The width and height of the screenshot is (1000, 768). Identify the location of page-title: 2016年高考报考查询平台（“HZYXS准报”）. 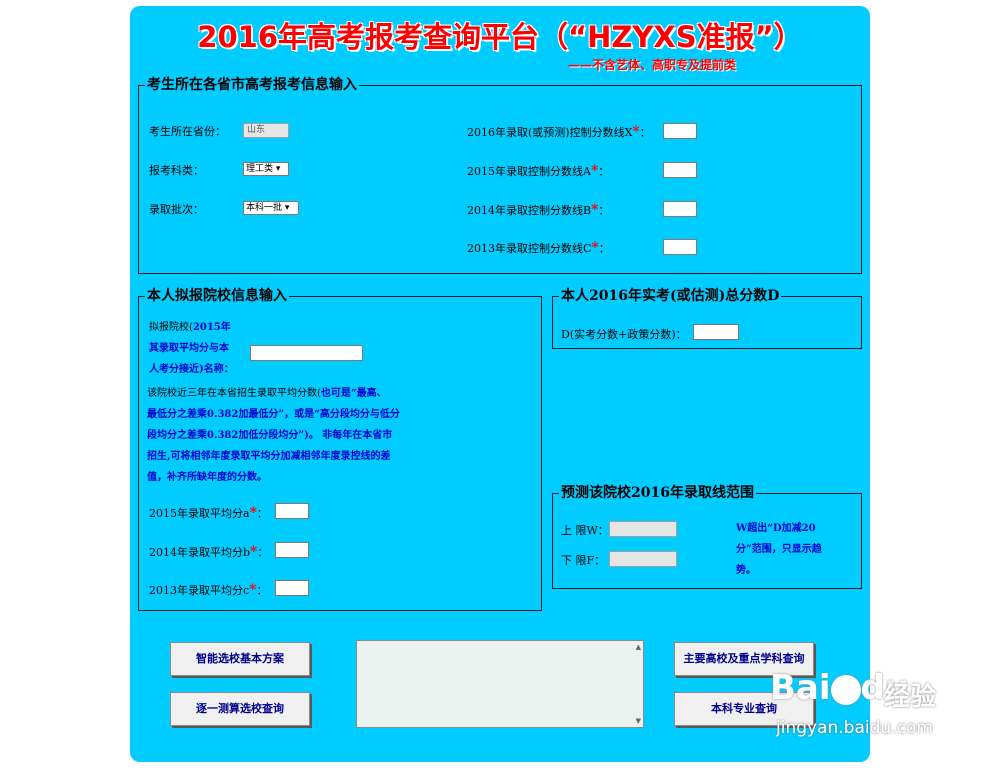
(500, 37).